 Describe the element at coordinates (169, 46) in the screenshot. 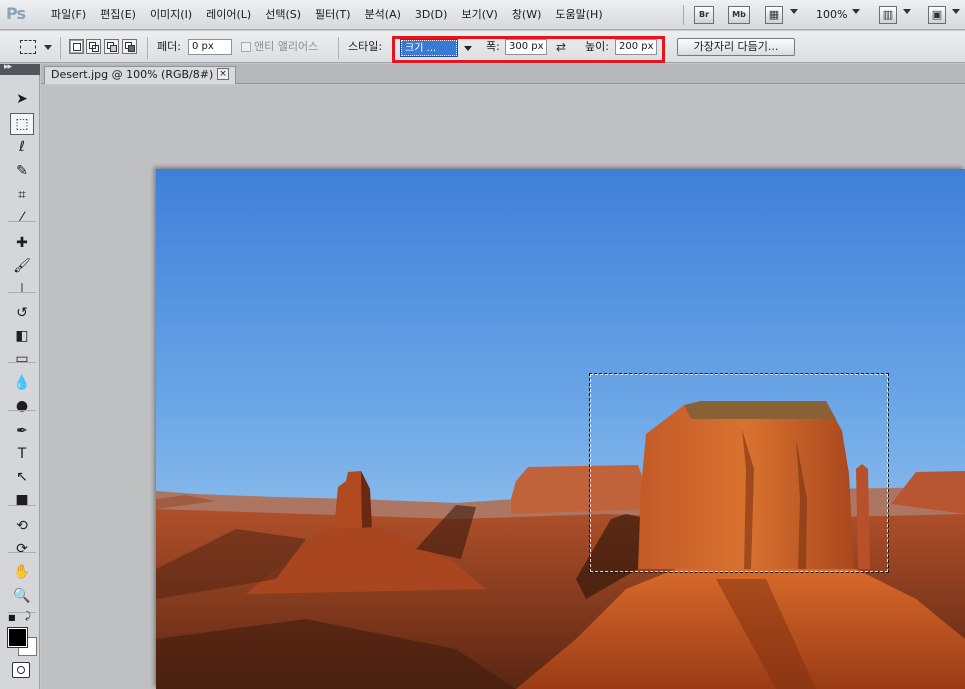

I see `feather-label: 페더:` at that location.